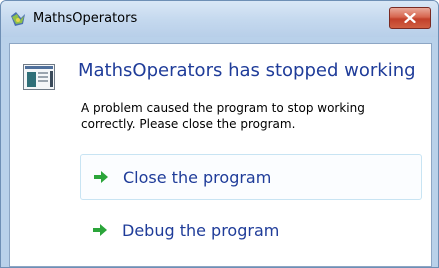  What do you see at coordinates (201, 230) in the screenshot?
I see `debug-program-label: Debug the program` at bounding box center [201, 230].